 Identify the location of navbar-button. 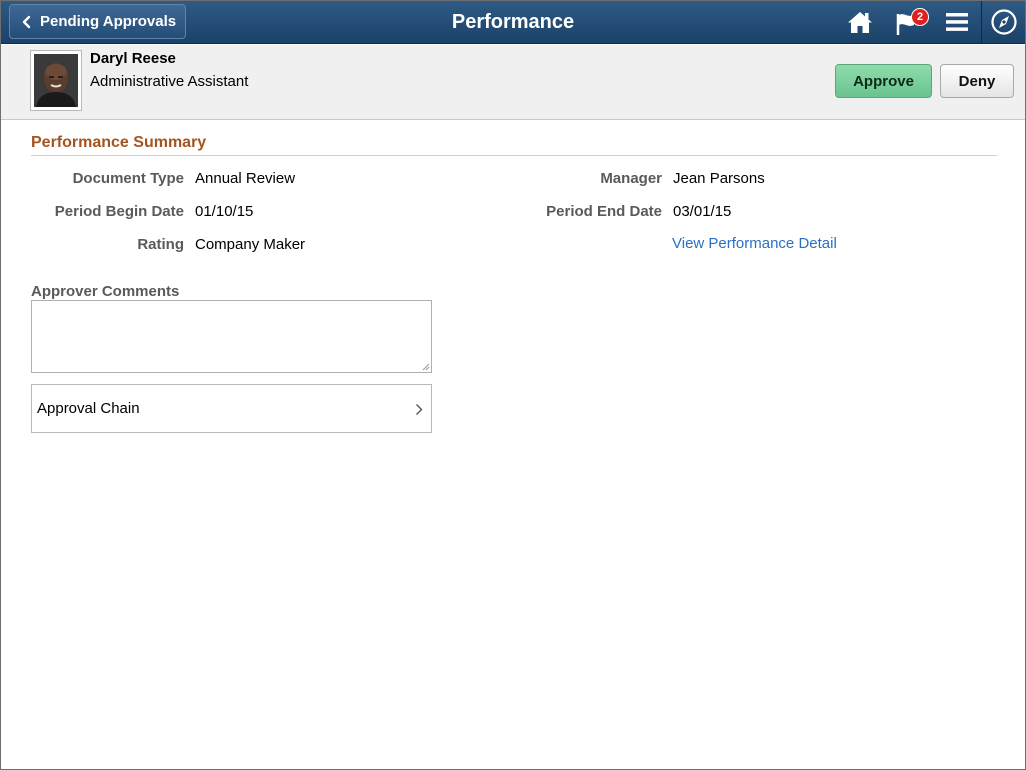
(1004, 22).